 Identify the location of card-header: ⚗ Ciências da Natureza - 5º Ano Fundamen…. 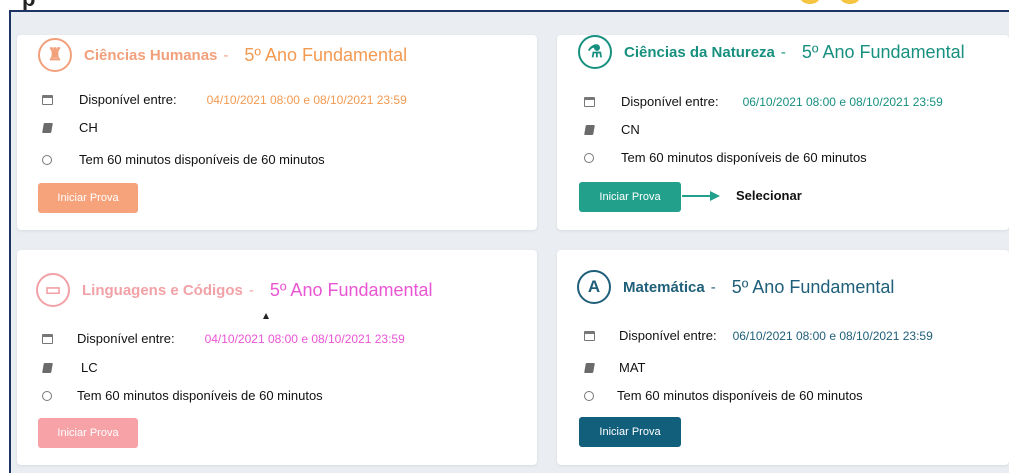
(771, 52).